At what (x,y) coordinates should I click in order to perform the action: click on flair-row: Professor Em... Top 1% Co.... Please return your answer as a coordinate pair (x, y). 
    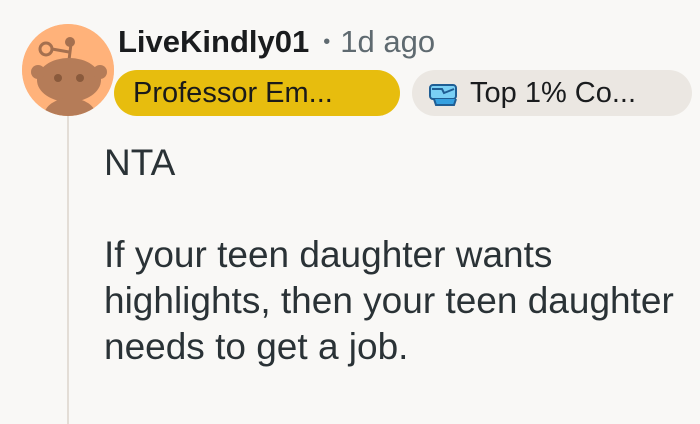
    Looking at the image, I should click on (403, 93).